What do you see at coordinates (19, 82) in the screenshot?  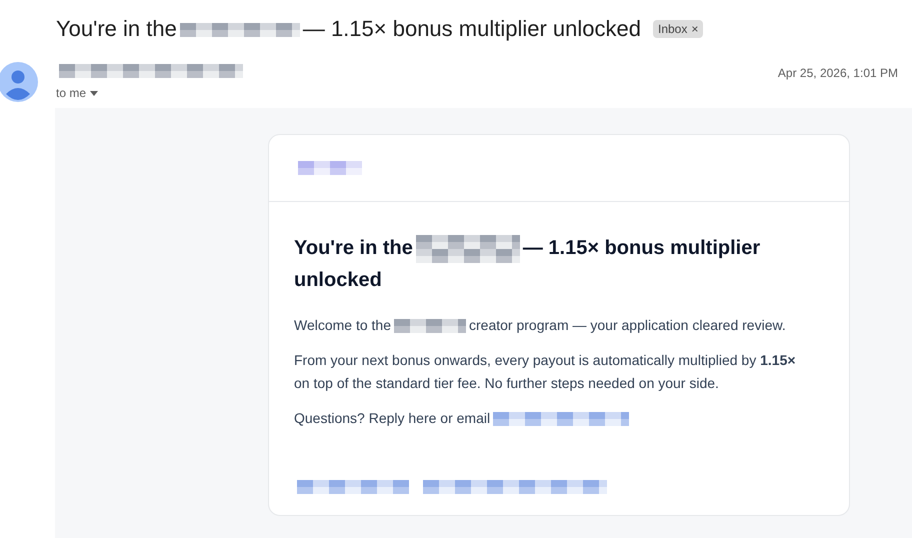 I see `avatar-icon` at bounding box center [19, 82].